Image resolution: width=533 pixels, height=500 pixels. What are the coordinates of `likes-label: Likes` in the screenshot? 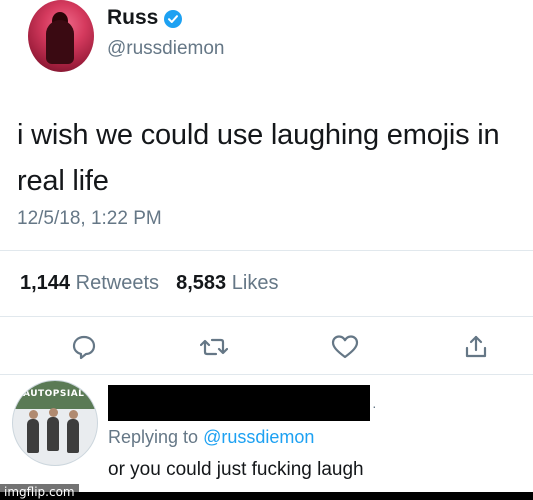 It's located at (255, 283).